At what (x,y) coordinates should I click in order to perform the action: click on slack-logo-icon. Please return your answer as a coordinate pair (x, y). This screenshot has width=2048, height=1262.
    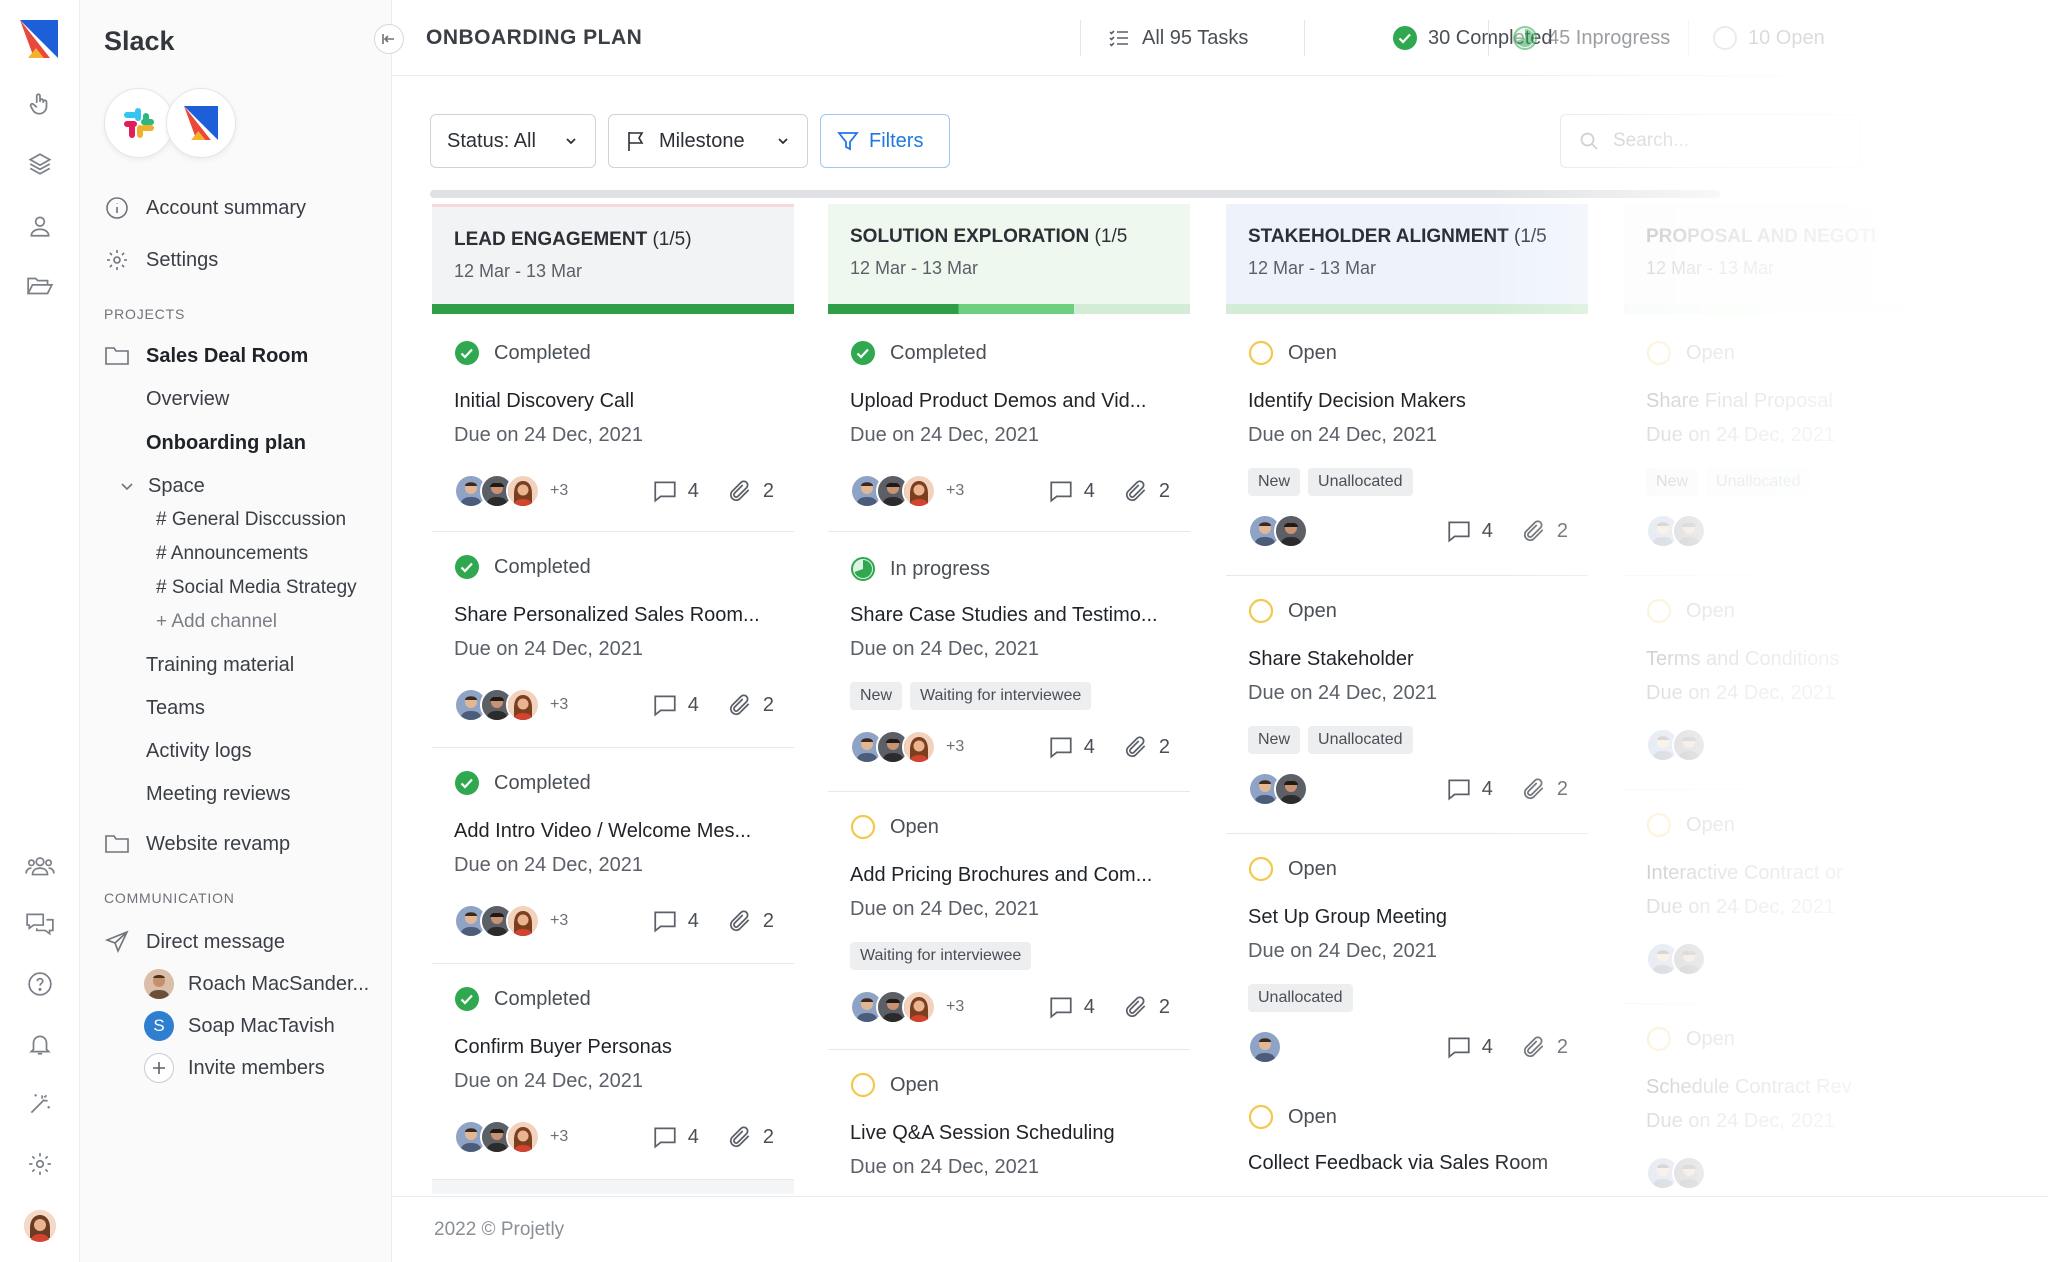
    Looking at the image, I should click on (139, 123).